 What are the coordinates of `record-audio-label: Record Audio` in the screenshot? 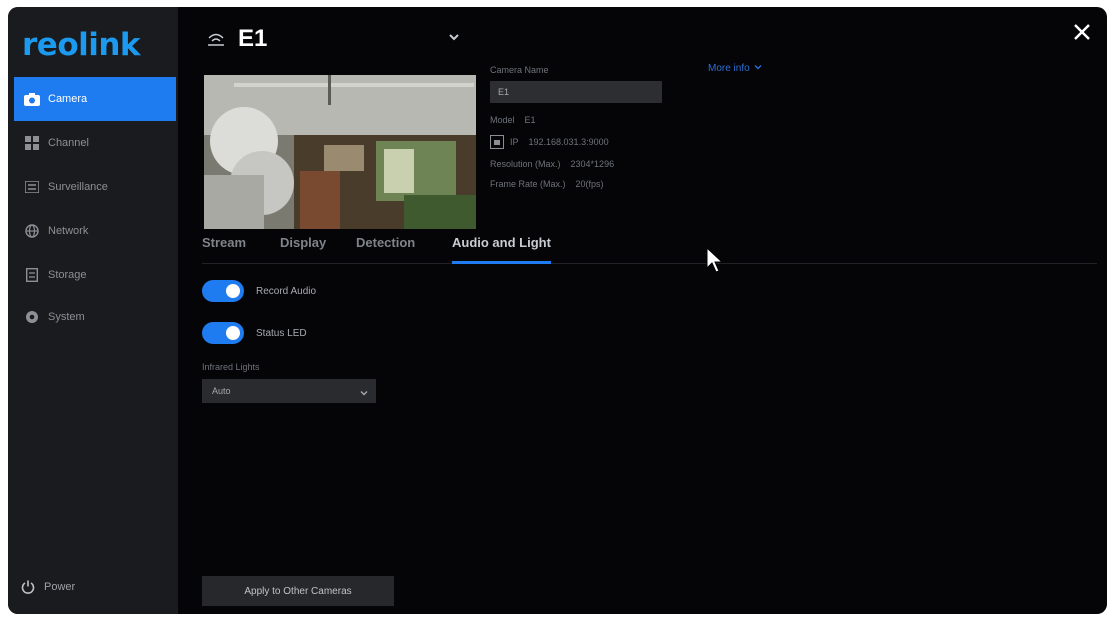 It's located at (286, 291).